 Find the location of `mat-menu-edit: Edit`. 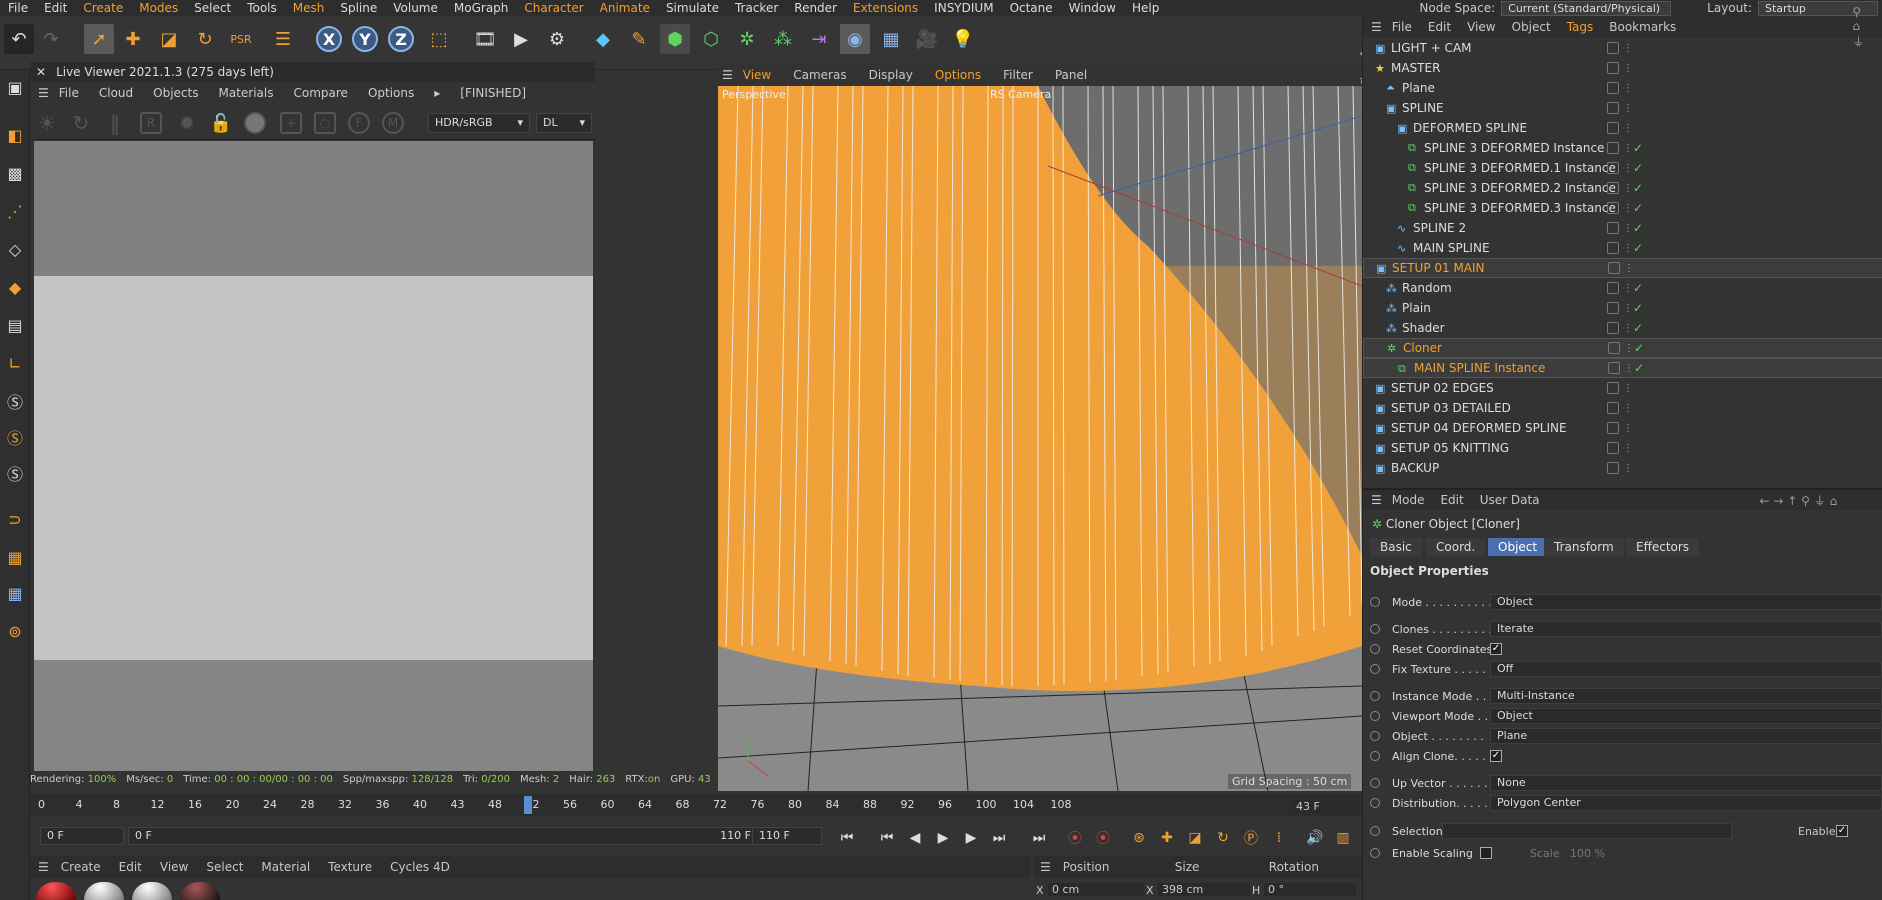

mat-menu-edit: Edit is located at coordinates (130, 867).